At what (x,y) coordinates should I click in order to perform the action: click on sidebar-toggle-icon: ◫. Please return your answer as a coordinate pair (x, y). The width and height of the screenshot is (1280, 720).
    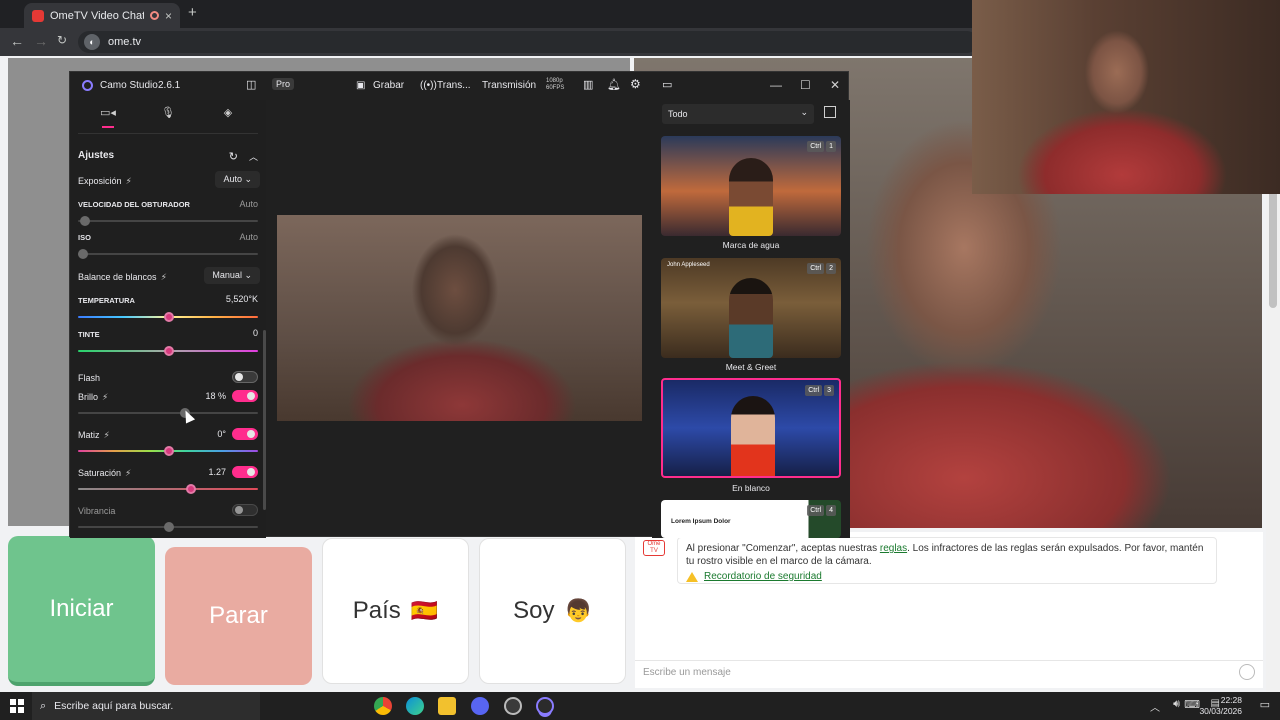
    Looking at the image, I should click on (251, 84).